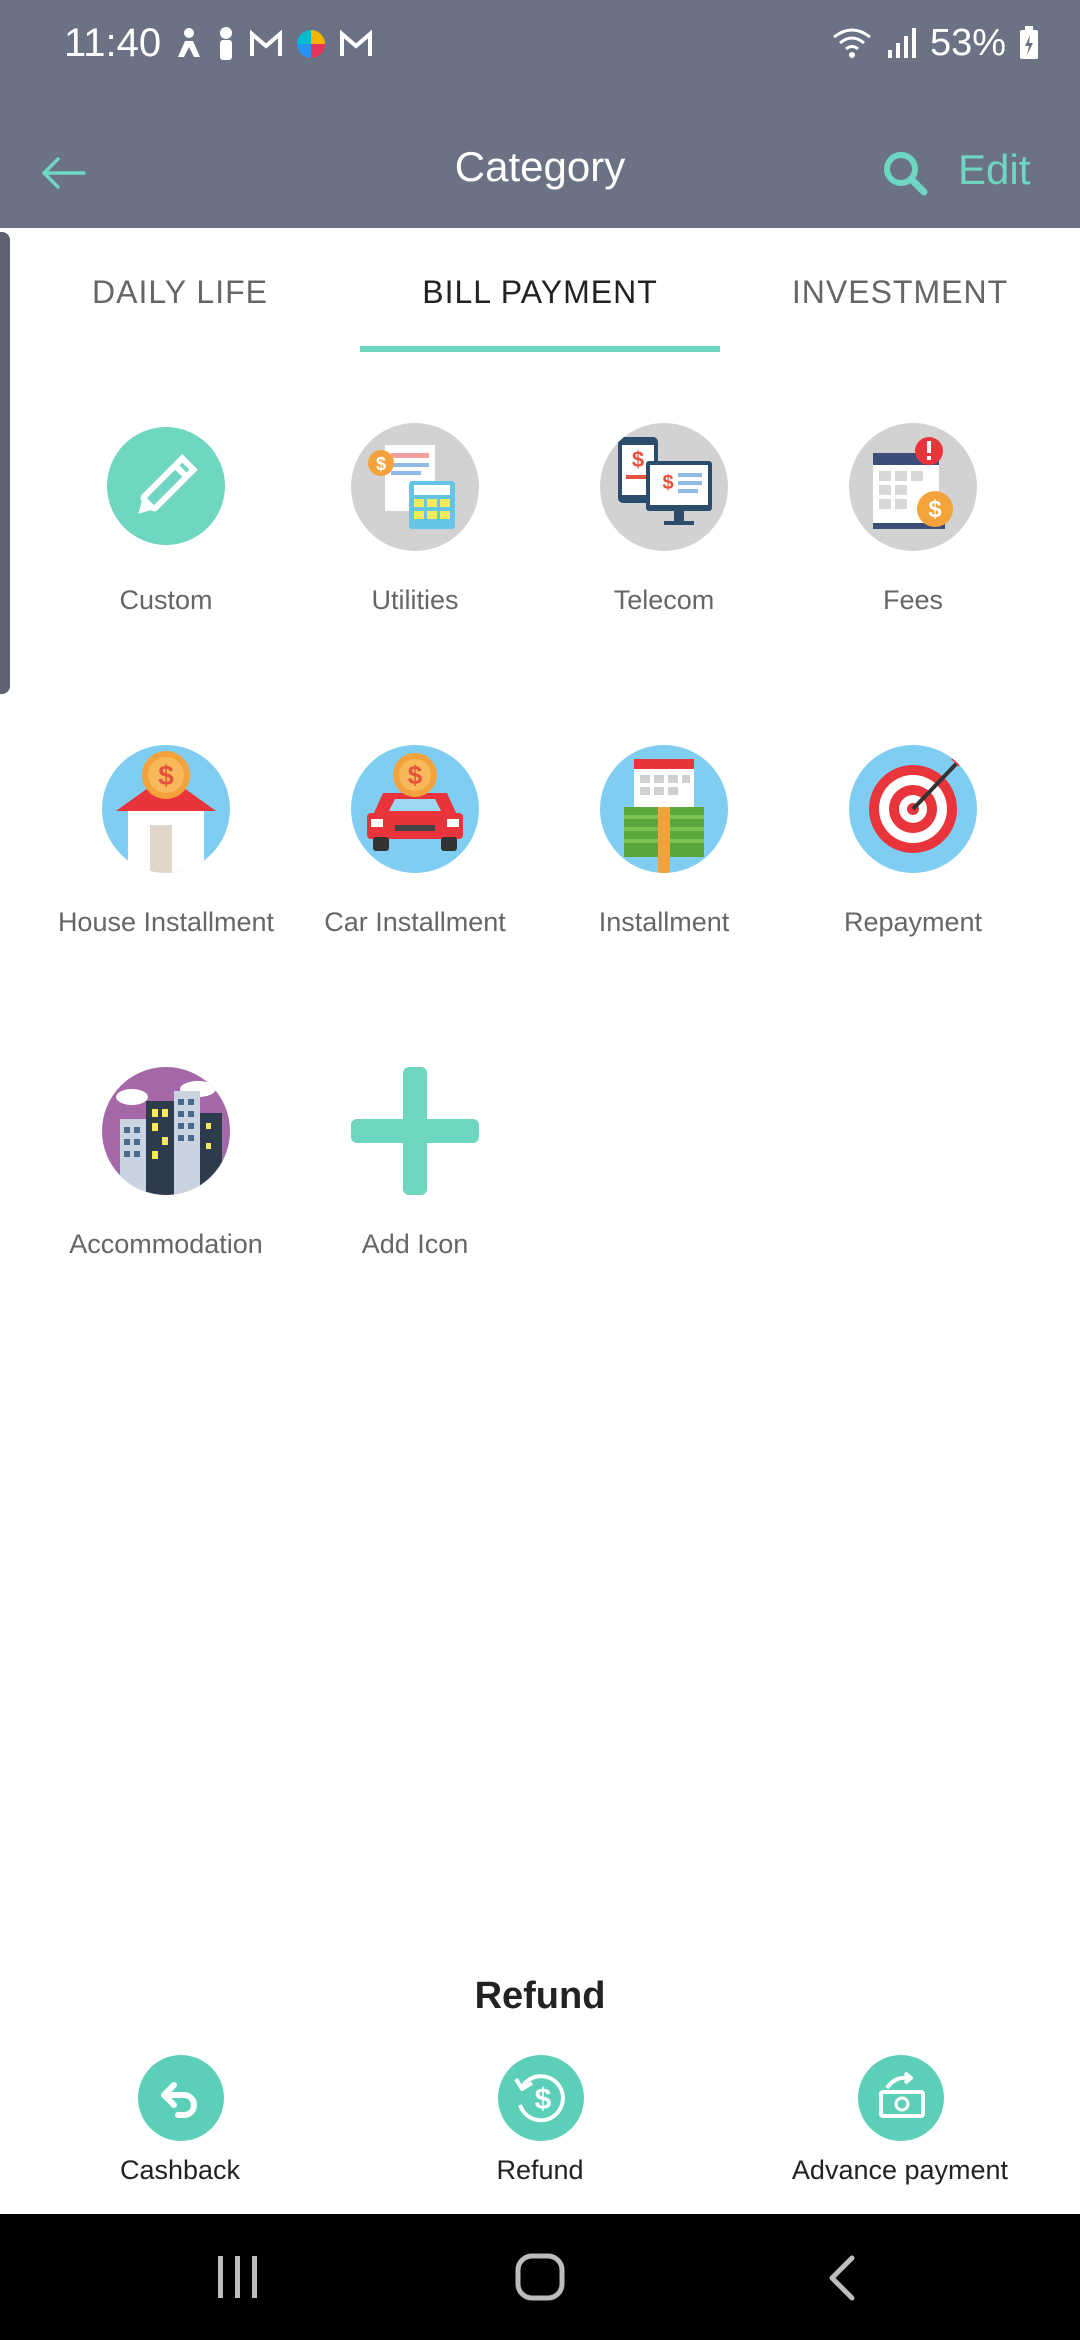  Describe the element at coordinates (900, 2170) in the screenshot. I see `action-label: Advance payment` at that location.